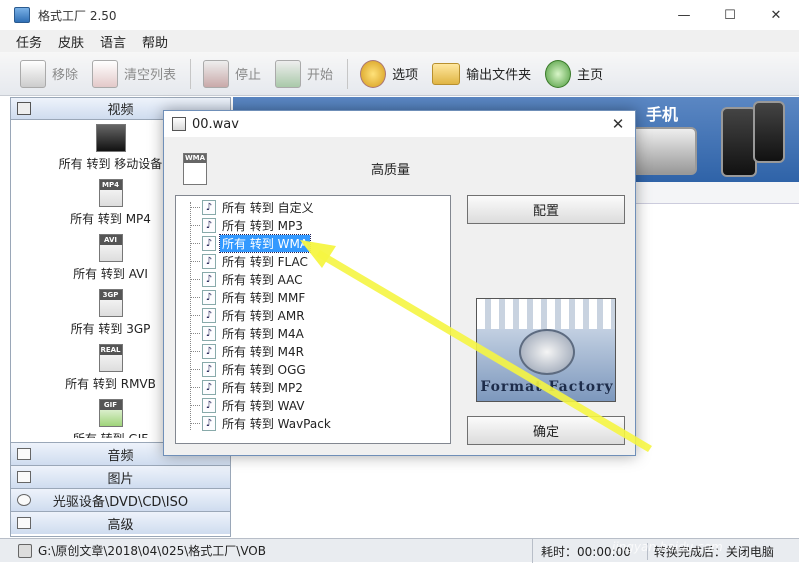 This screenshot has width=799, height=569. Describe the element at coordinates (215, 124) in the screenshot. I see `dialog-title: 00.wav` at that location.